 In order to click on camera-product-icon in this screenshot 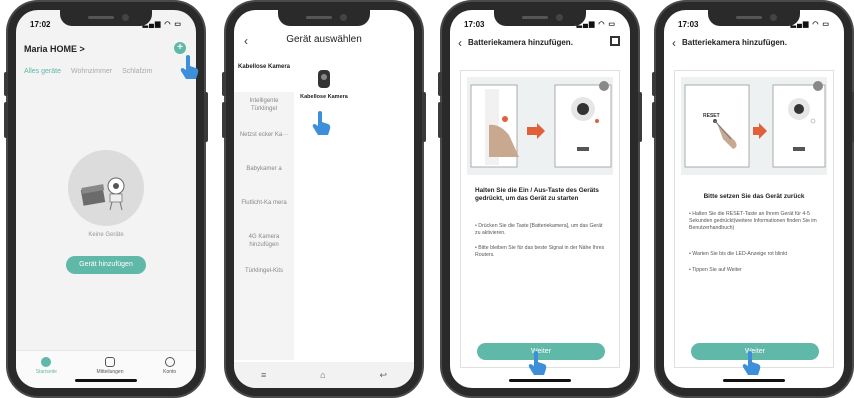, I will do `click(324, 79)`.